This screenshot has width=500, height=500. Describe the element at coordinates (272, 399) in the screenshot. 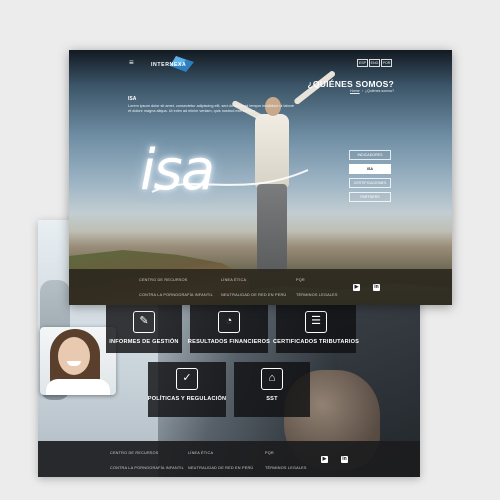

I see `tile-label: SST` at that location.